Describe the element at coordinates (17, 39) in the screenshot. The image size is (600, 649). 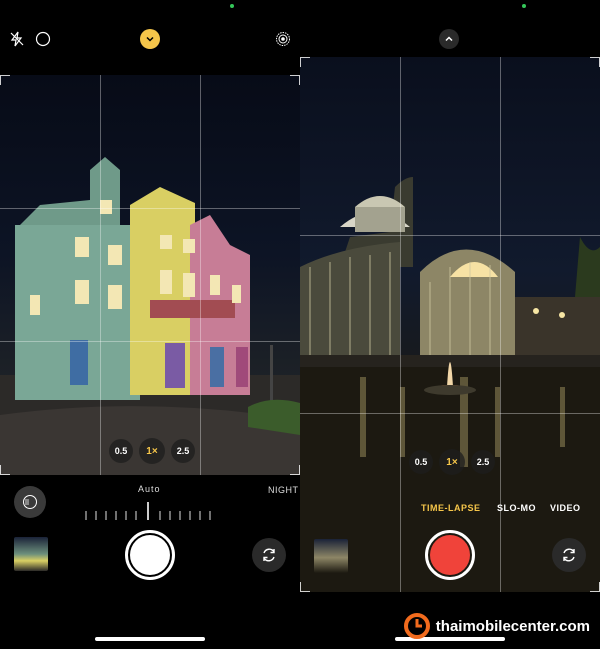
I see `flash-off-icon` at that location.